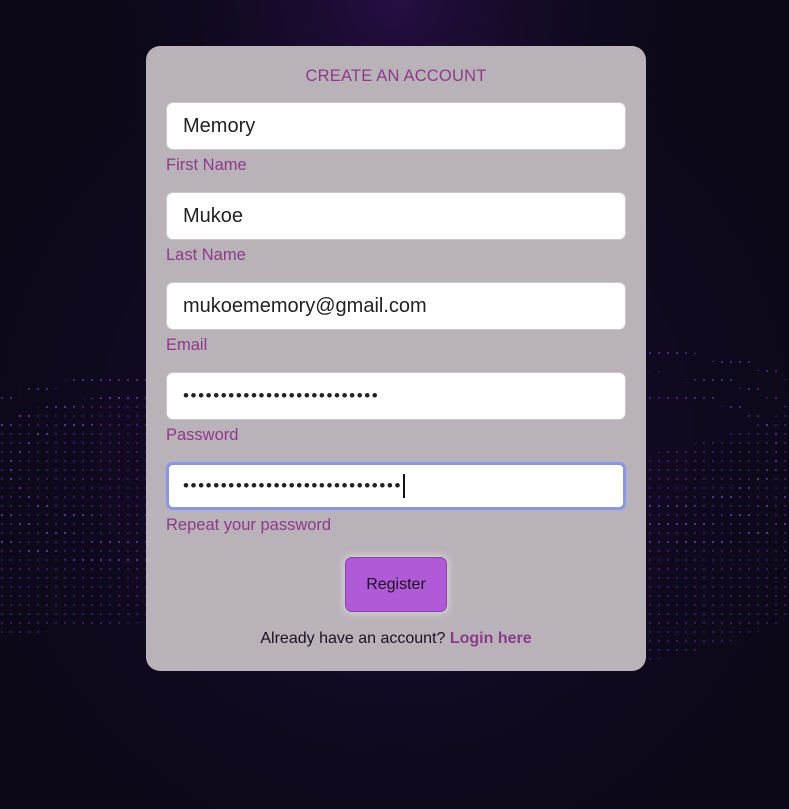 This screenshot has width=789, height=809. I want to click on text-caret, so click(404, 486).